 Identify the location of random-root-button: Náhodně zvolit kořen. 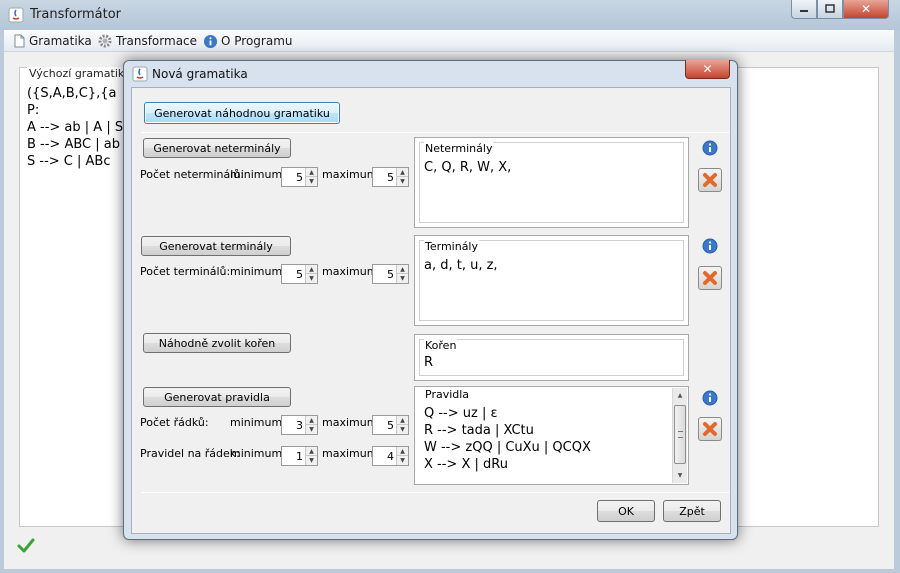
(217, 343).